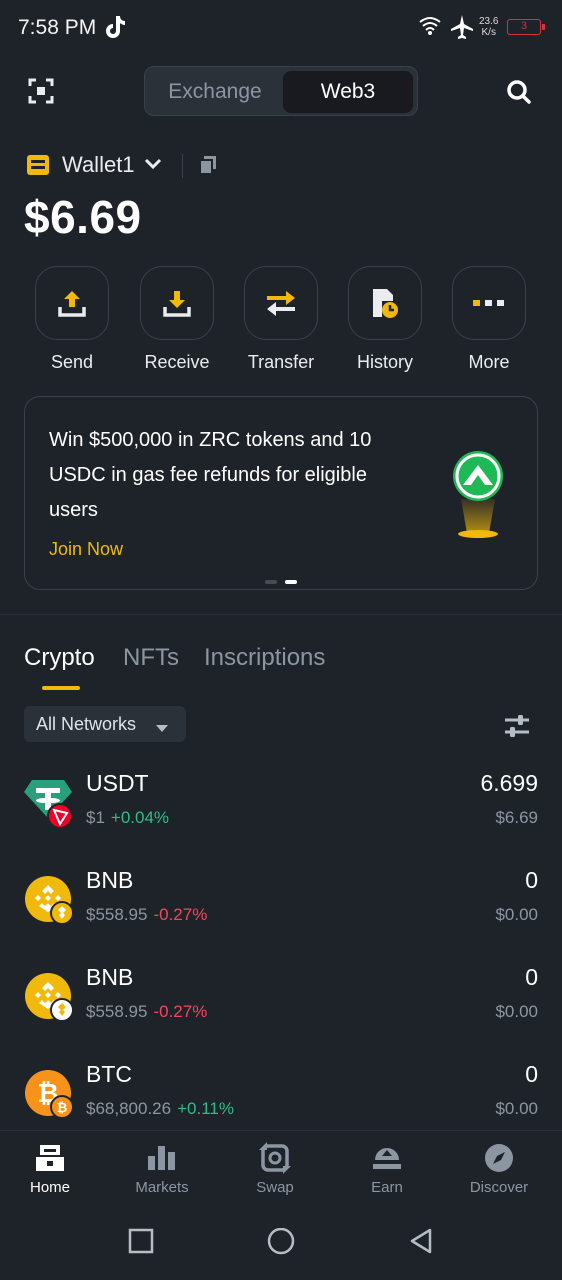 This screenshot has width=562, height=1280. What do you see at coordinates (208, 167) in the screenshot?
I see `copy-icon` at bounding box center [208, 167].